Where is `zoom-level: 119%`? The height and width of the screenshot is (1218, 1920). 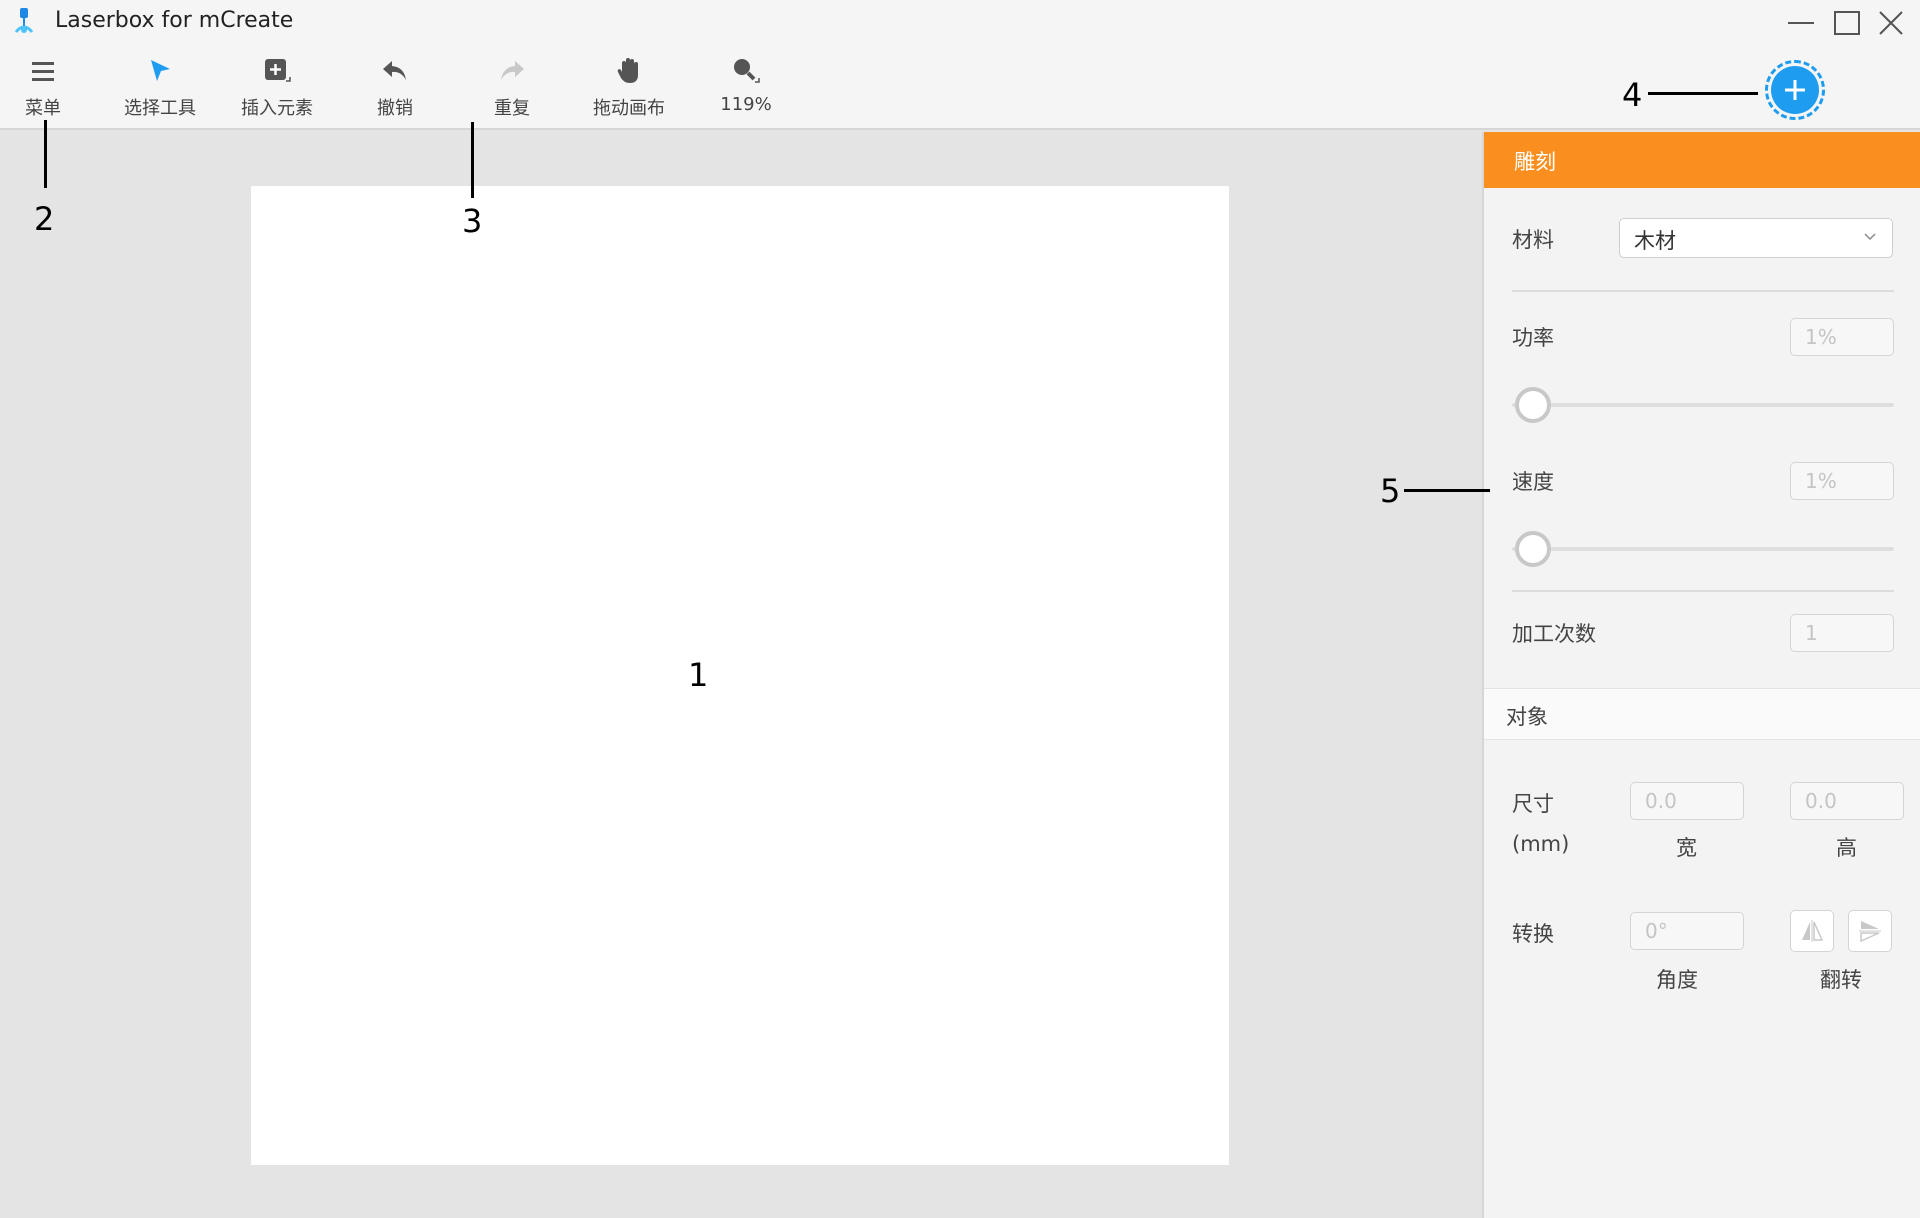
zoom-level: 119% is located at coordinates (746, 104).